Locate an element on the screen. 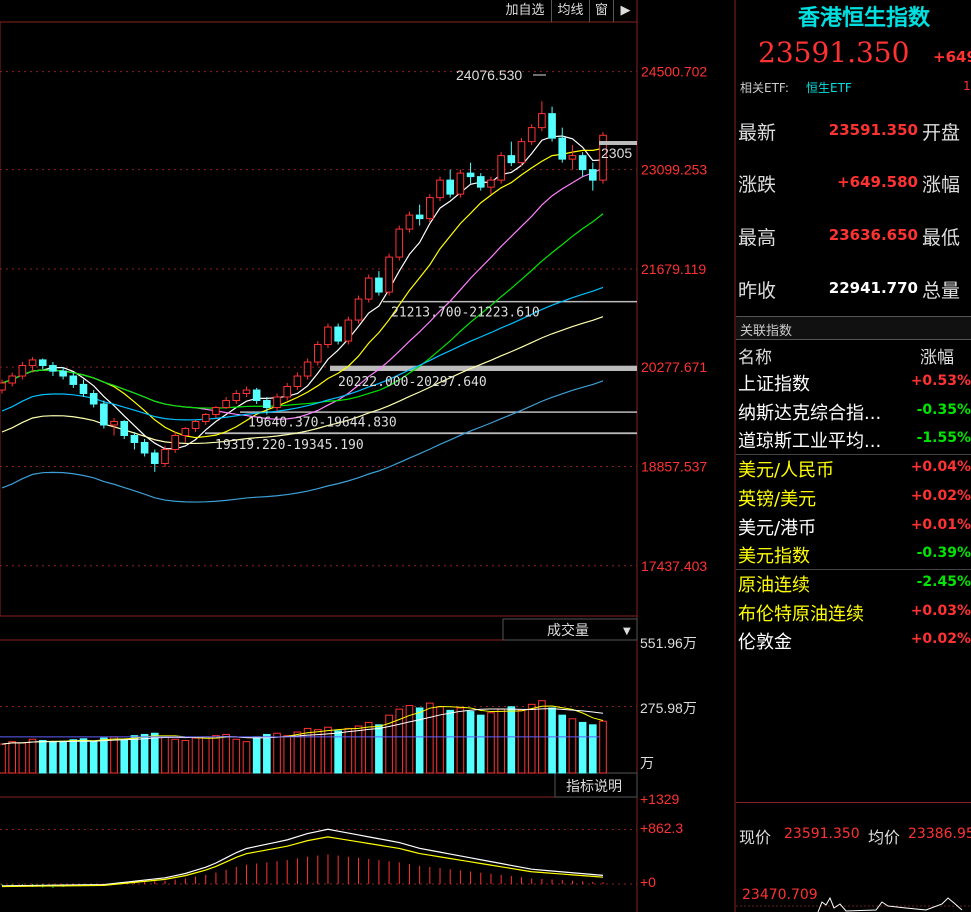 This screenshot has height=912, width=971. related-row: 布伦特原油连续 +0.03% is located at coordinates (853, 614).